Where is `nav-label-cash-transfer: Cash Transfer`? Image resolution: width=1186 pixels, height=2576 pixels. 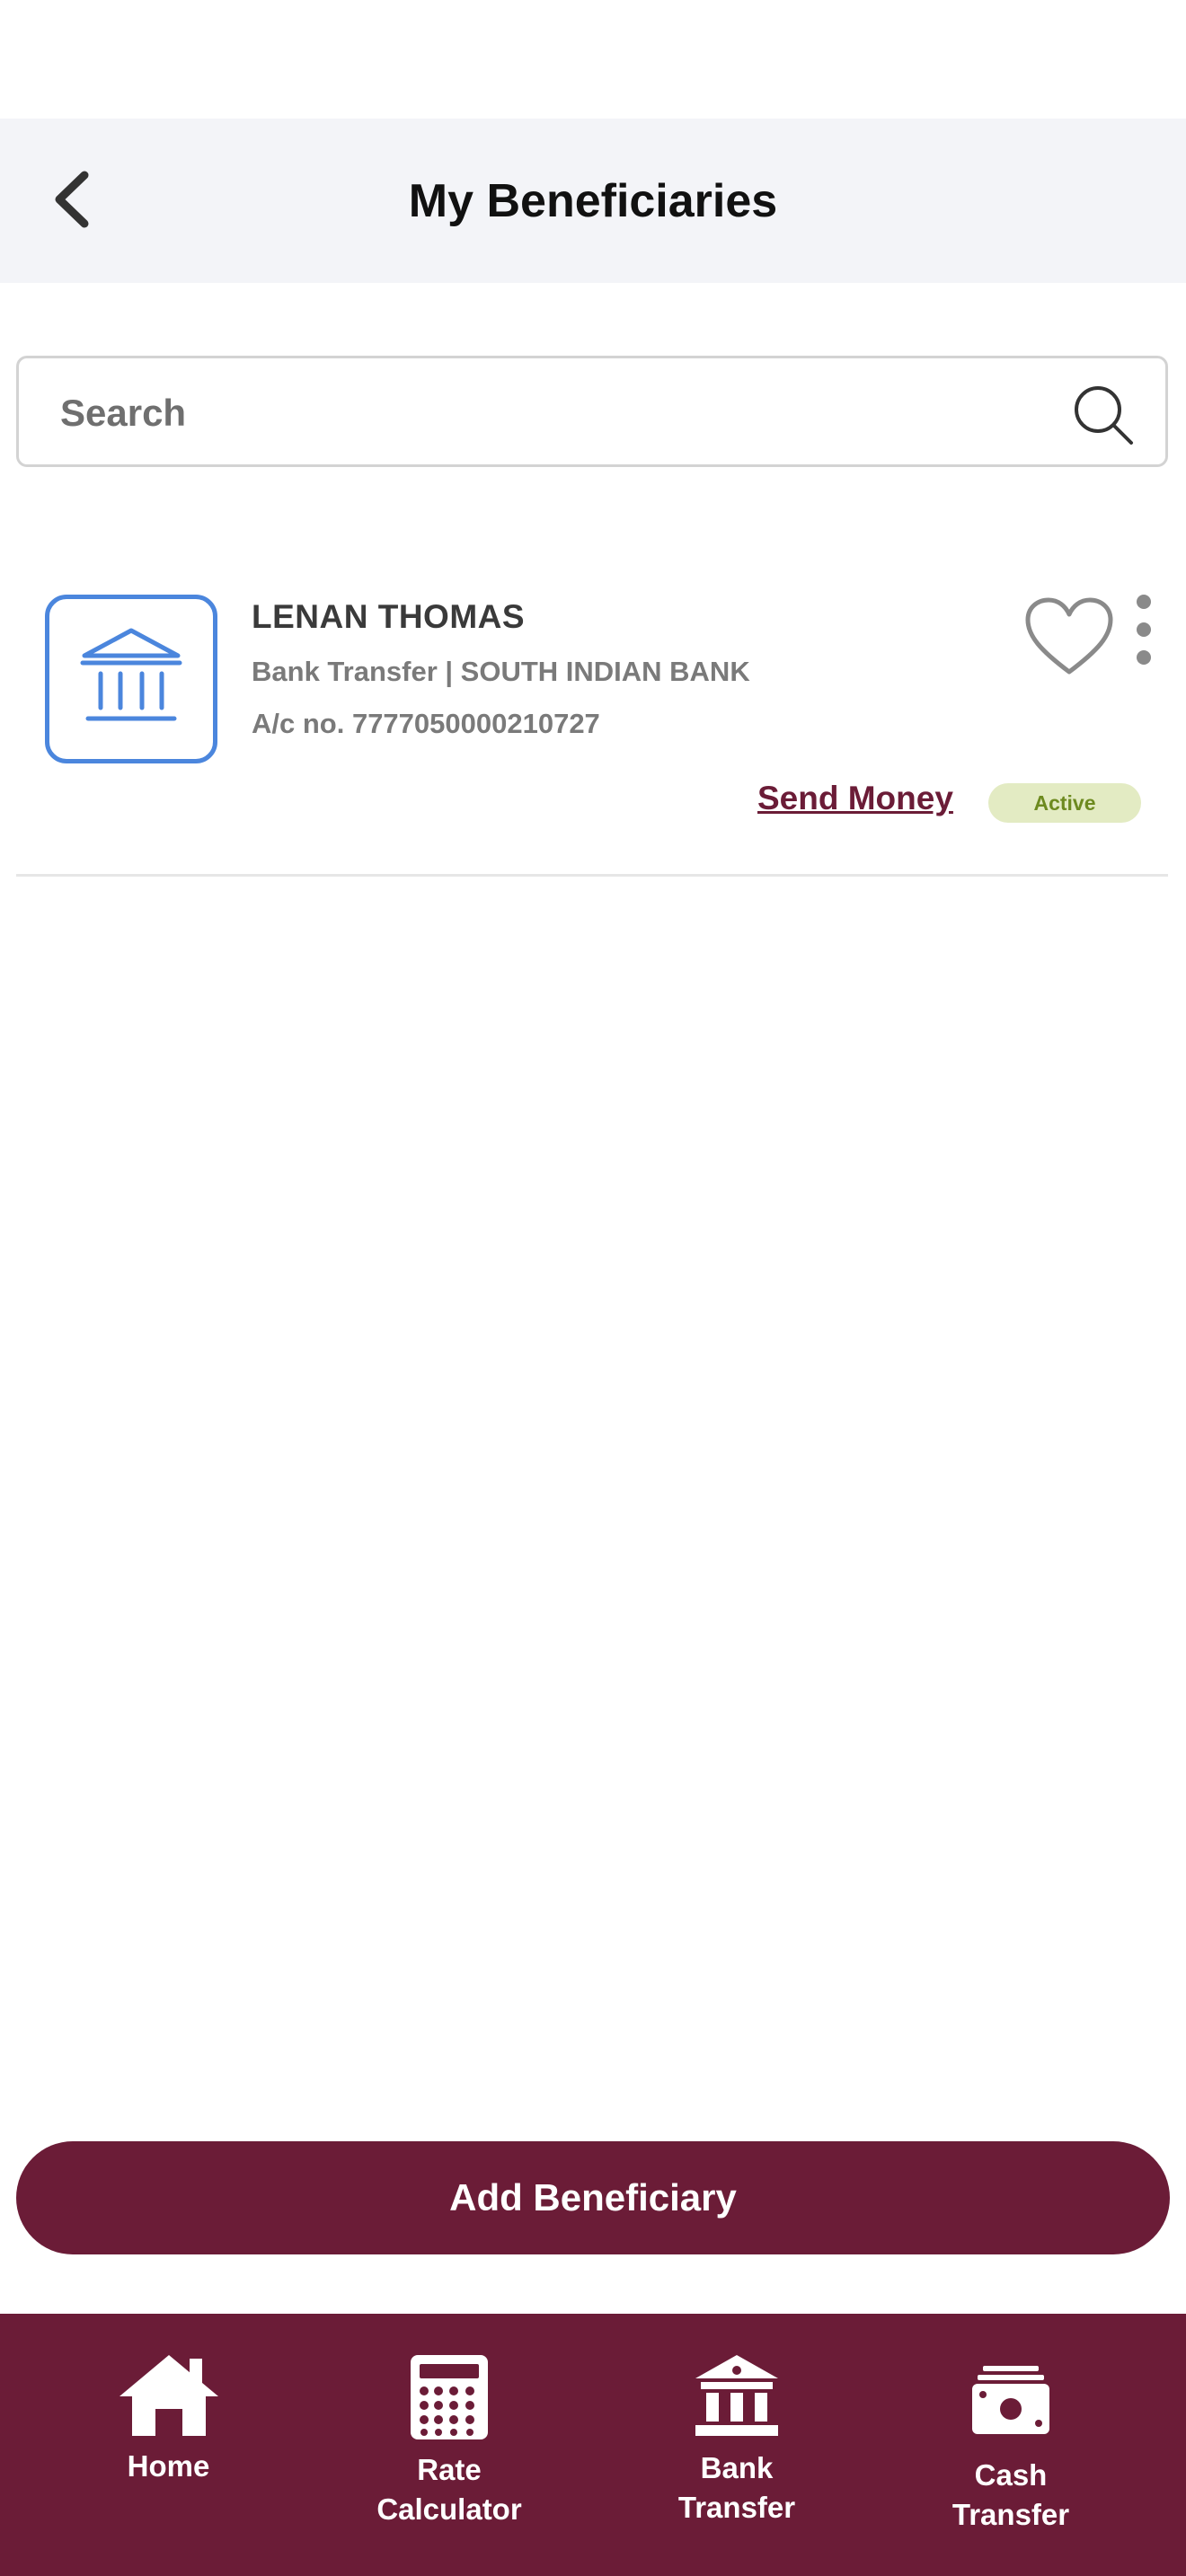 nav-label-cash-transfer: Cash Transfer is located at coordinates (1010, 2494).